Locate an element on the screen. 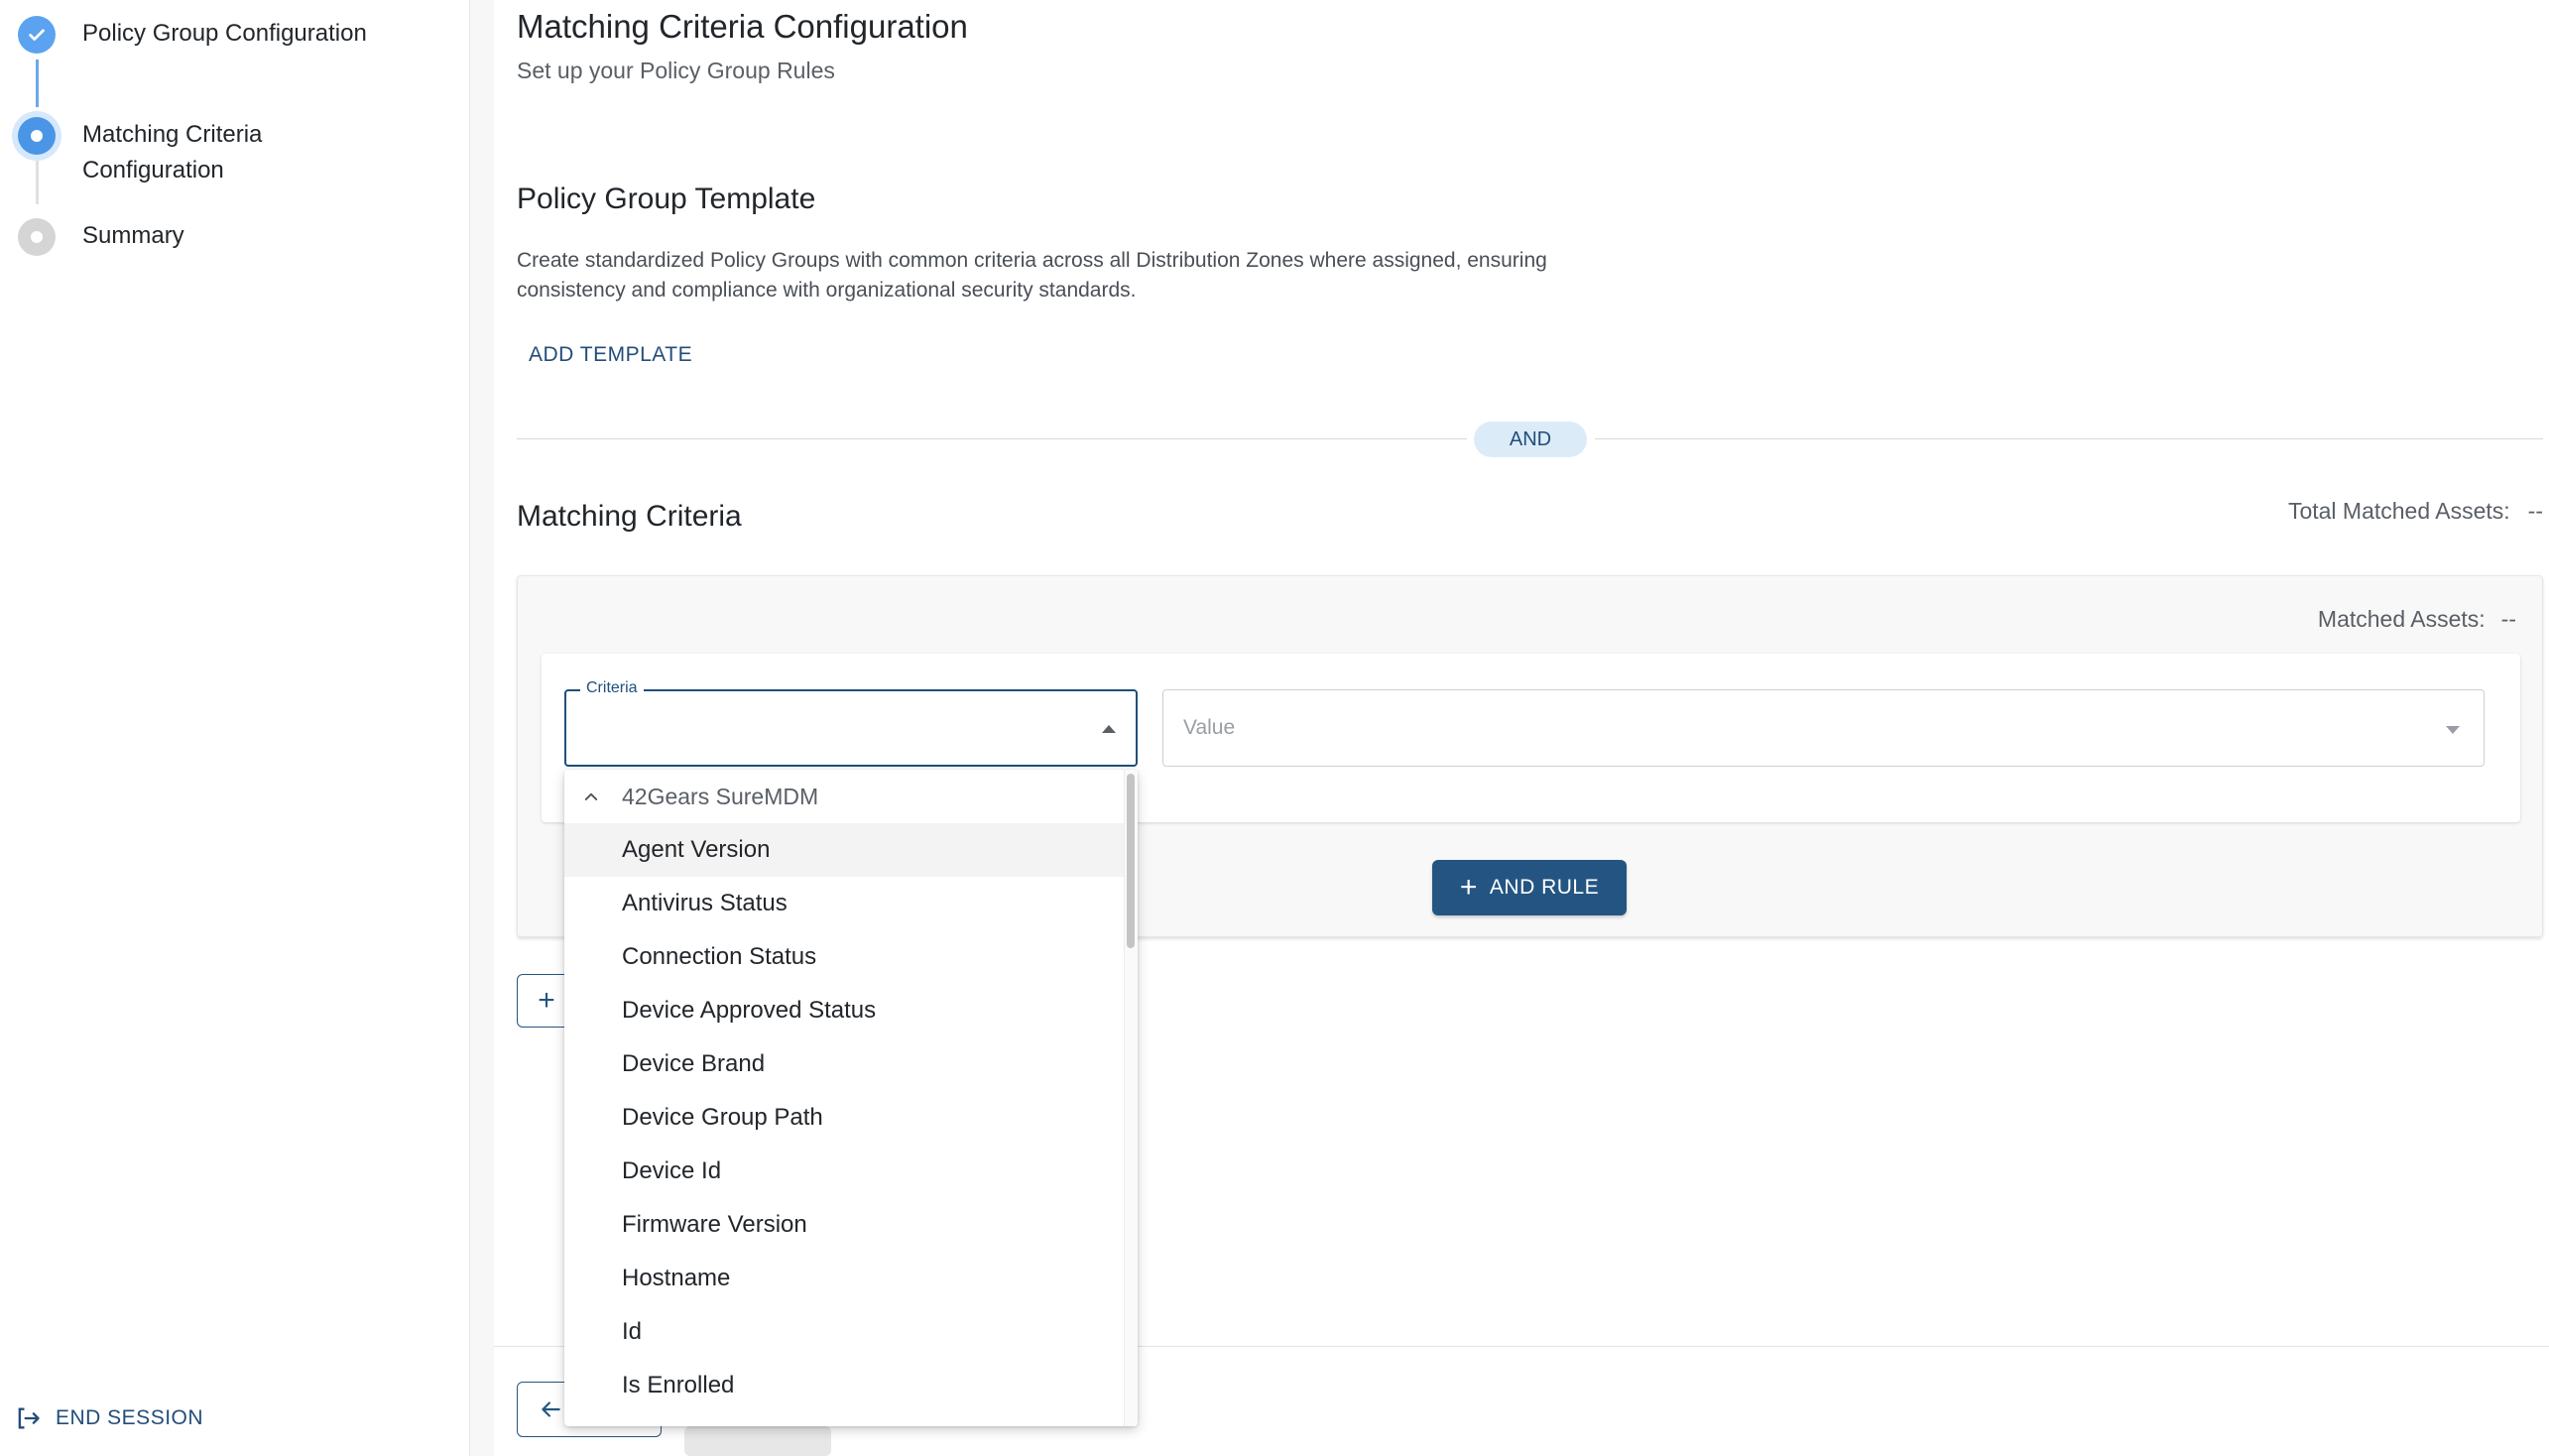  dropdown-option: Connection Status is located at coordinates (844, 957).